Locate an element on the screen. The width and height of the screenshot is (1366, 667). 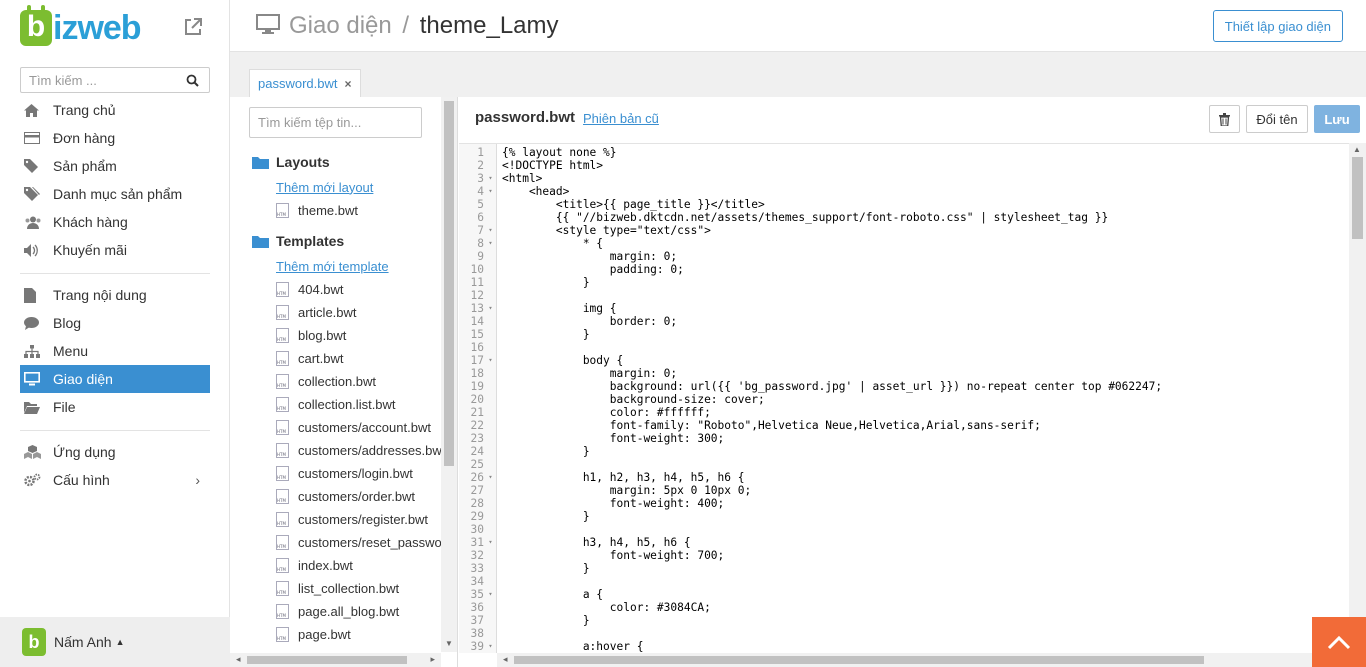
save-button: Lưu is located at coordinates (1337, 119).